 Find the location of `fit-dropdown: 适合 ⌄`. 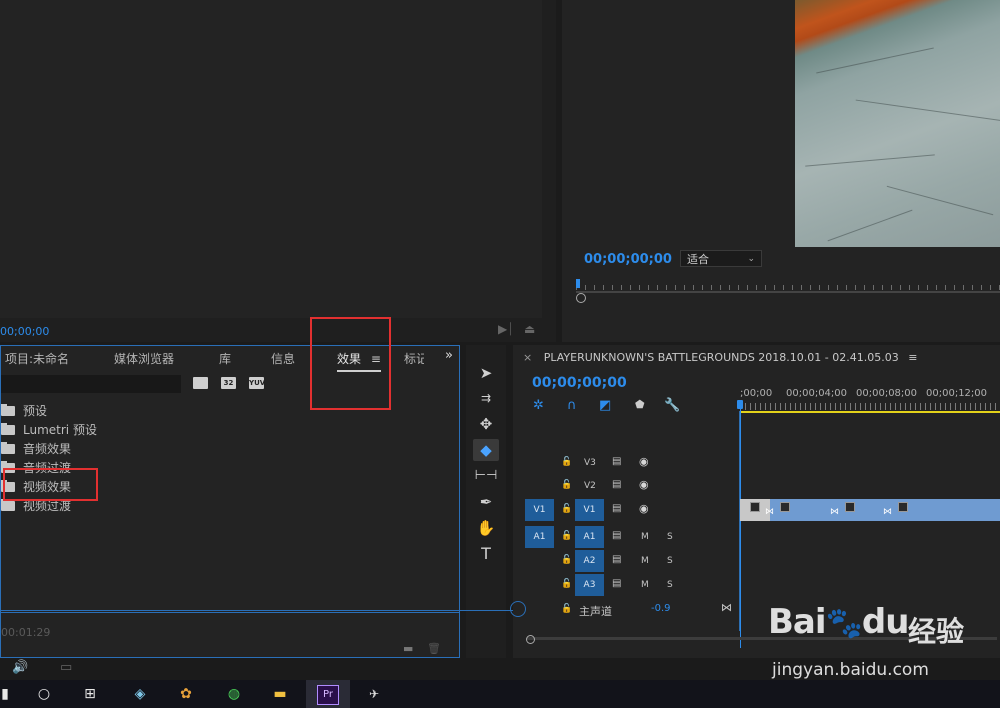

fit-dropdown: 适合 ⌄ is located at coordinates (721, 258).